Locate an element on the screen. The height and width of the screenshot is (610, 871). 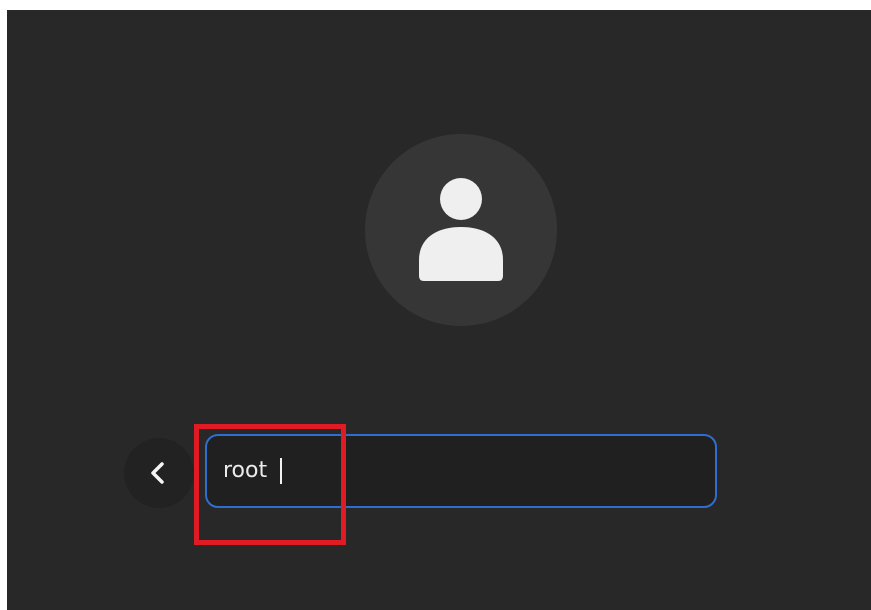
user-avatar is located at coordinates (461, 230).